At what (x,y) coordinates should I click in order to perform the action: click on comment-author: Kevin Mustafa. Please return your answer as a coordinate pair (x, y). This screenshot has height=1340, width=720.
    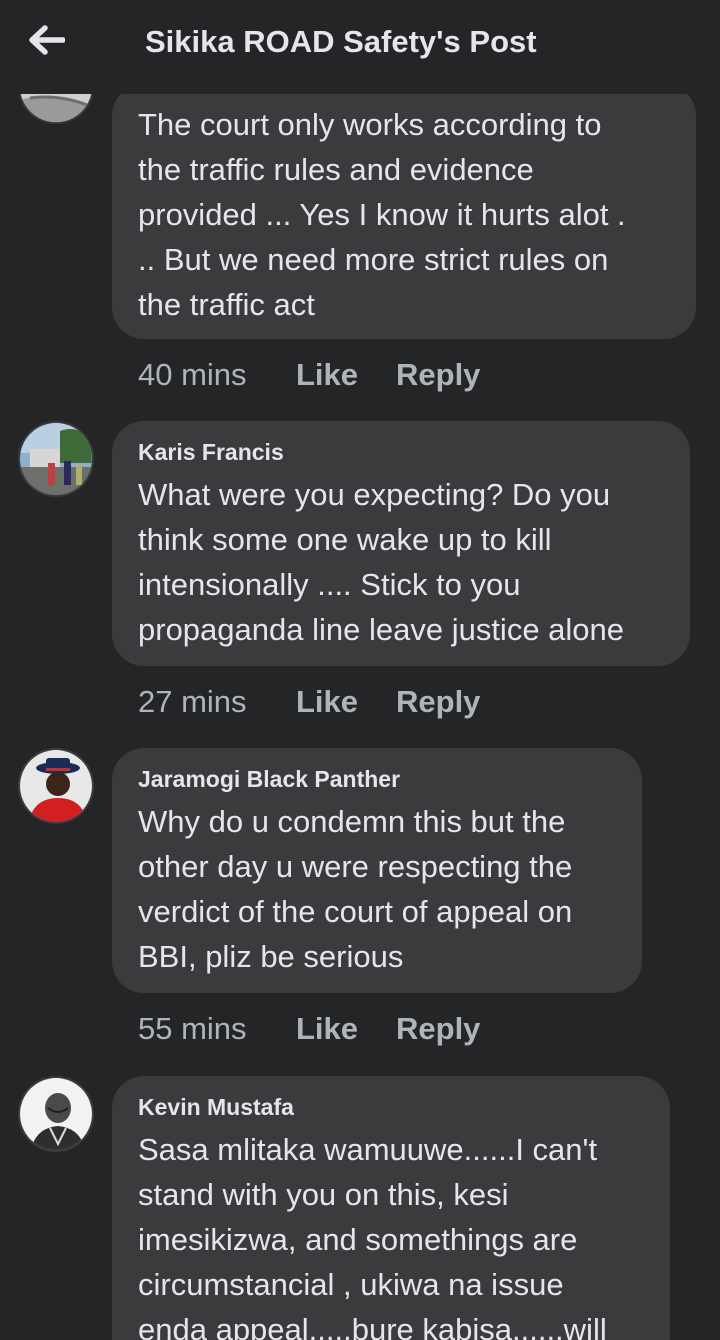
    Looking at the image, I should click on (392, 1107).